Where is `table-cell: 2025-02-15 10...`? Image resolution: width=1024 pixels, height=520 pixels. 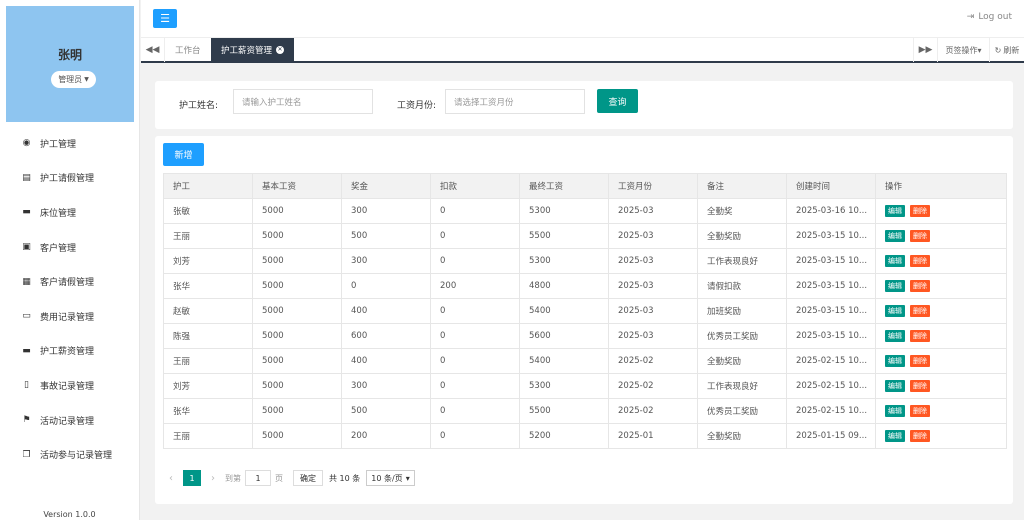 table-cell: 2025-02-15 10... is located at coordinates (831, 411).